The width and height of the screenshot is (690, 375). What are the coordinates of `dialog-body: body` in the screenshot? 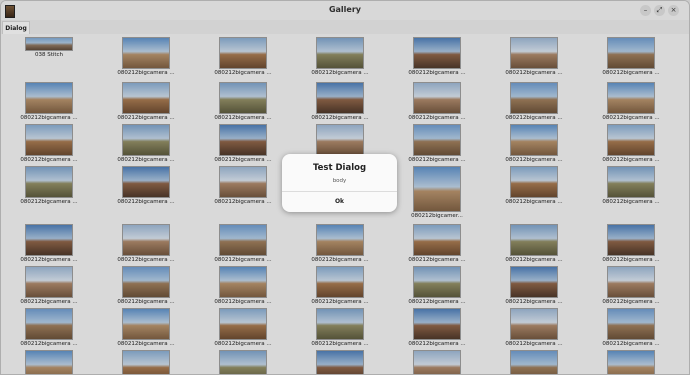 It's located at (339, 181).